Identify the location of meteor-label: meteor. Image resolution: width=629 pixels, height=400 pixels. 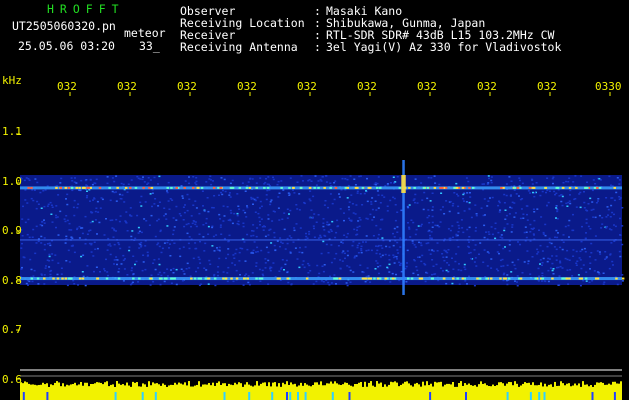
(145, 33).